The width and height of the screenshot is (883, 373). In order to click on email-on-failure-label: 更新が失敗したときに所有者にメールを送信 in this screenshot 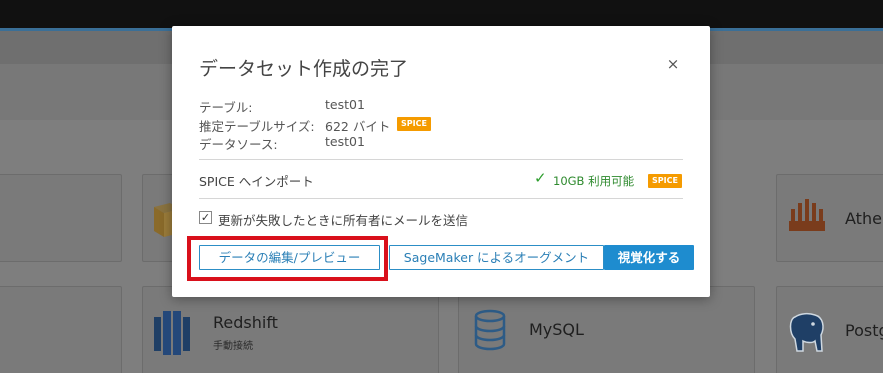, I will do `click(343, 219)`.